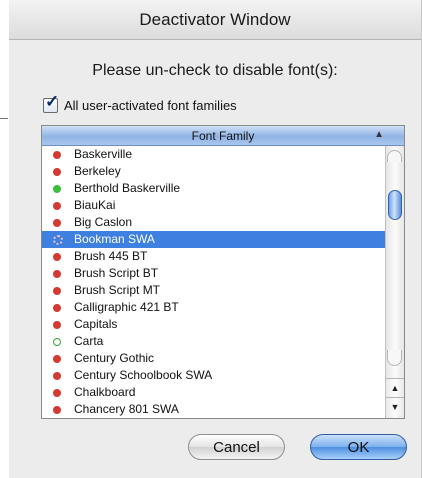  Describe the element at coordinates (4, 118) in the screenshot. I see `background-window-tick` at that location.